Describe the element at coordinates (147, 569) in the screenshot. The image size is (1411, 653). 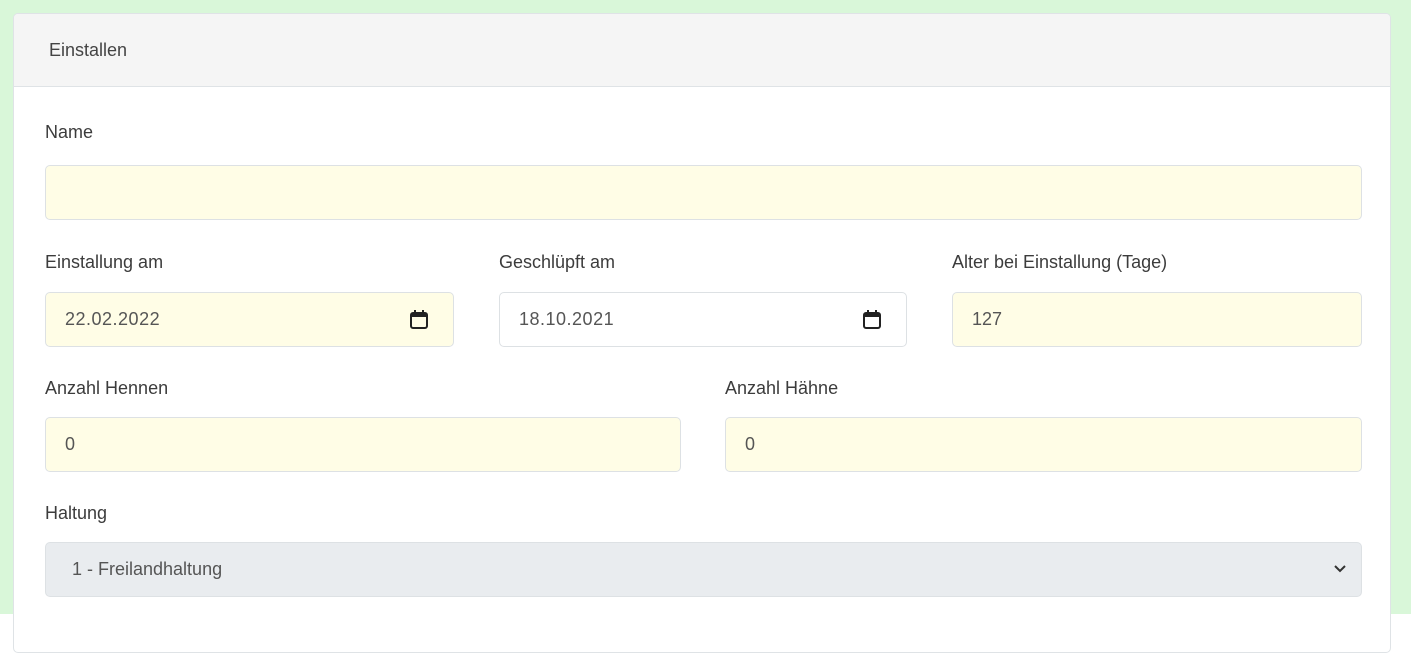
I see `haltung-selected-value: 1 - Freilandhaltung` at that location.